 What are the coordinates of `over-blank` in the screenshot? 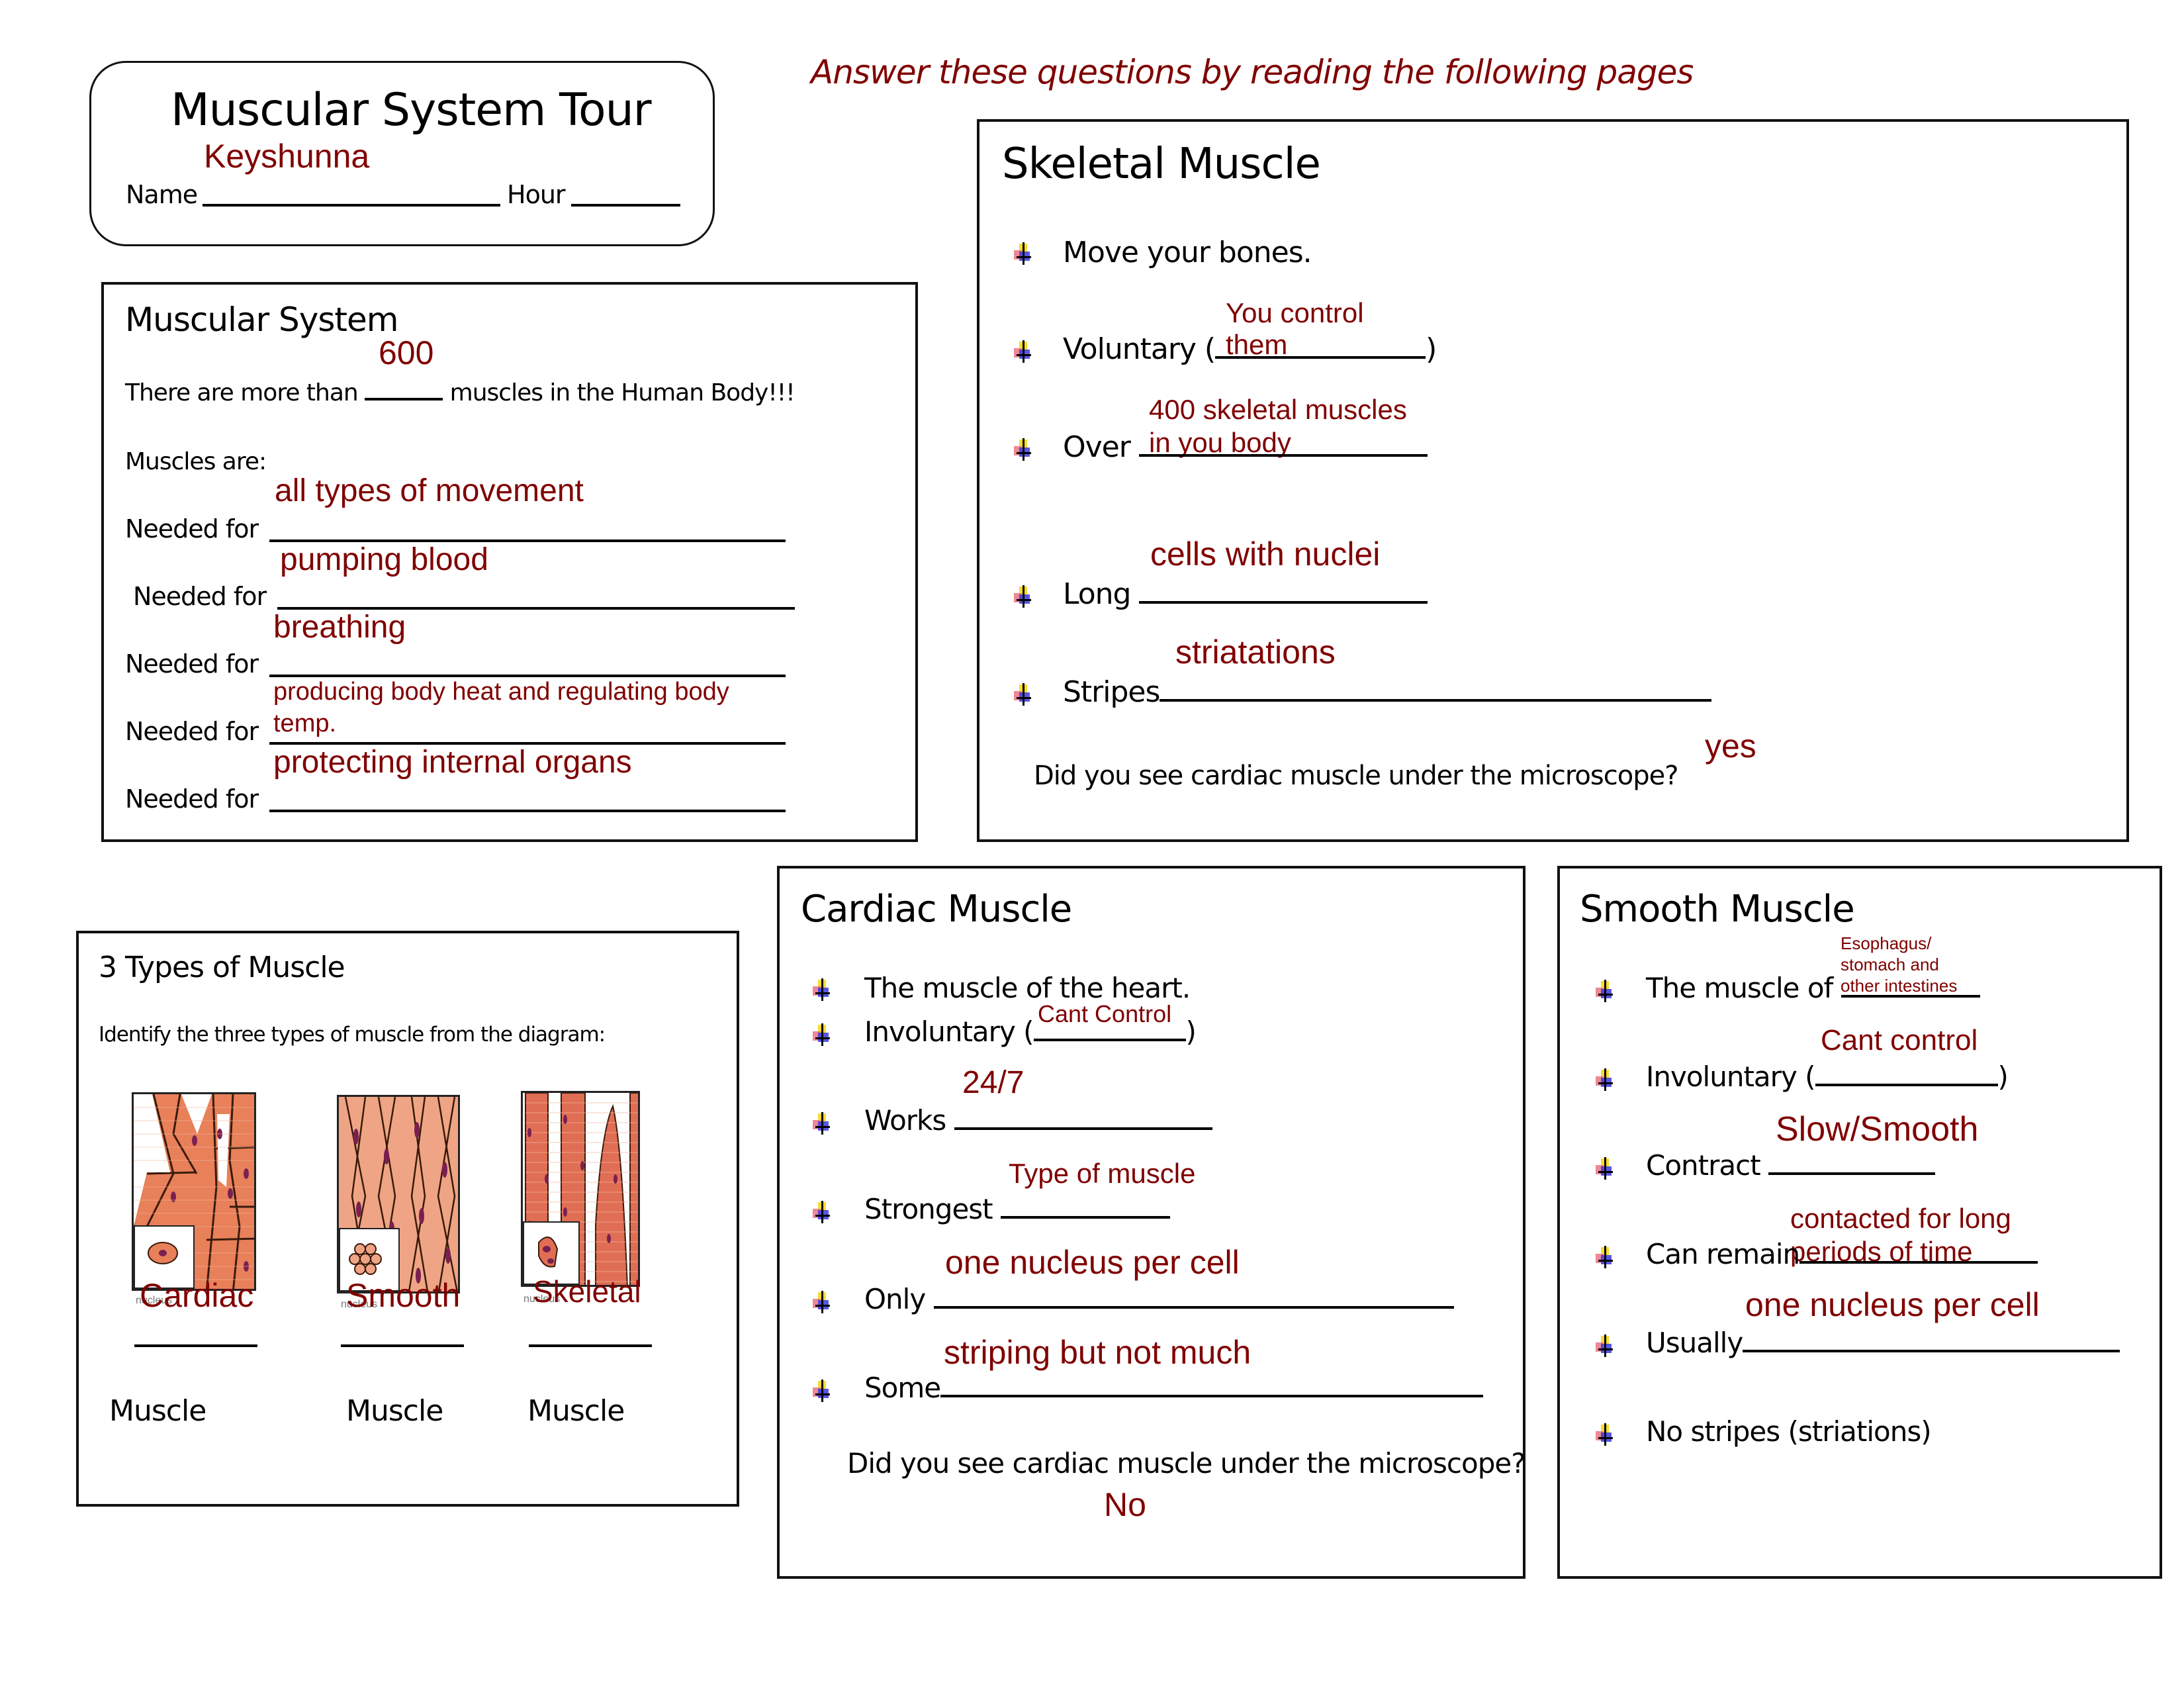 It's located at (1283, 455).